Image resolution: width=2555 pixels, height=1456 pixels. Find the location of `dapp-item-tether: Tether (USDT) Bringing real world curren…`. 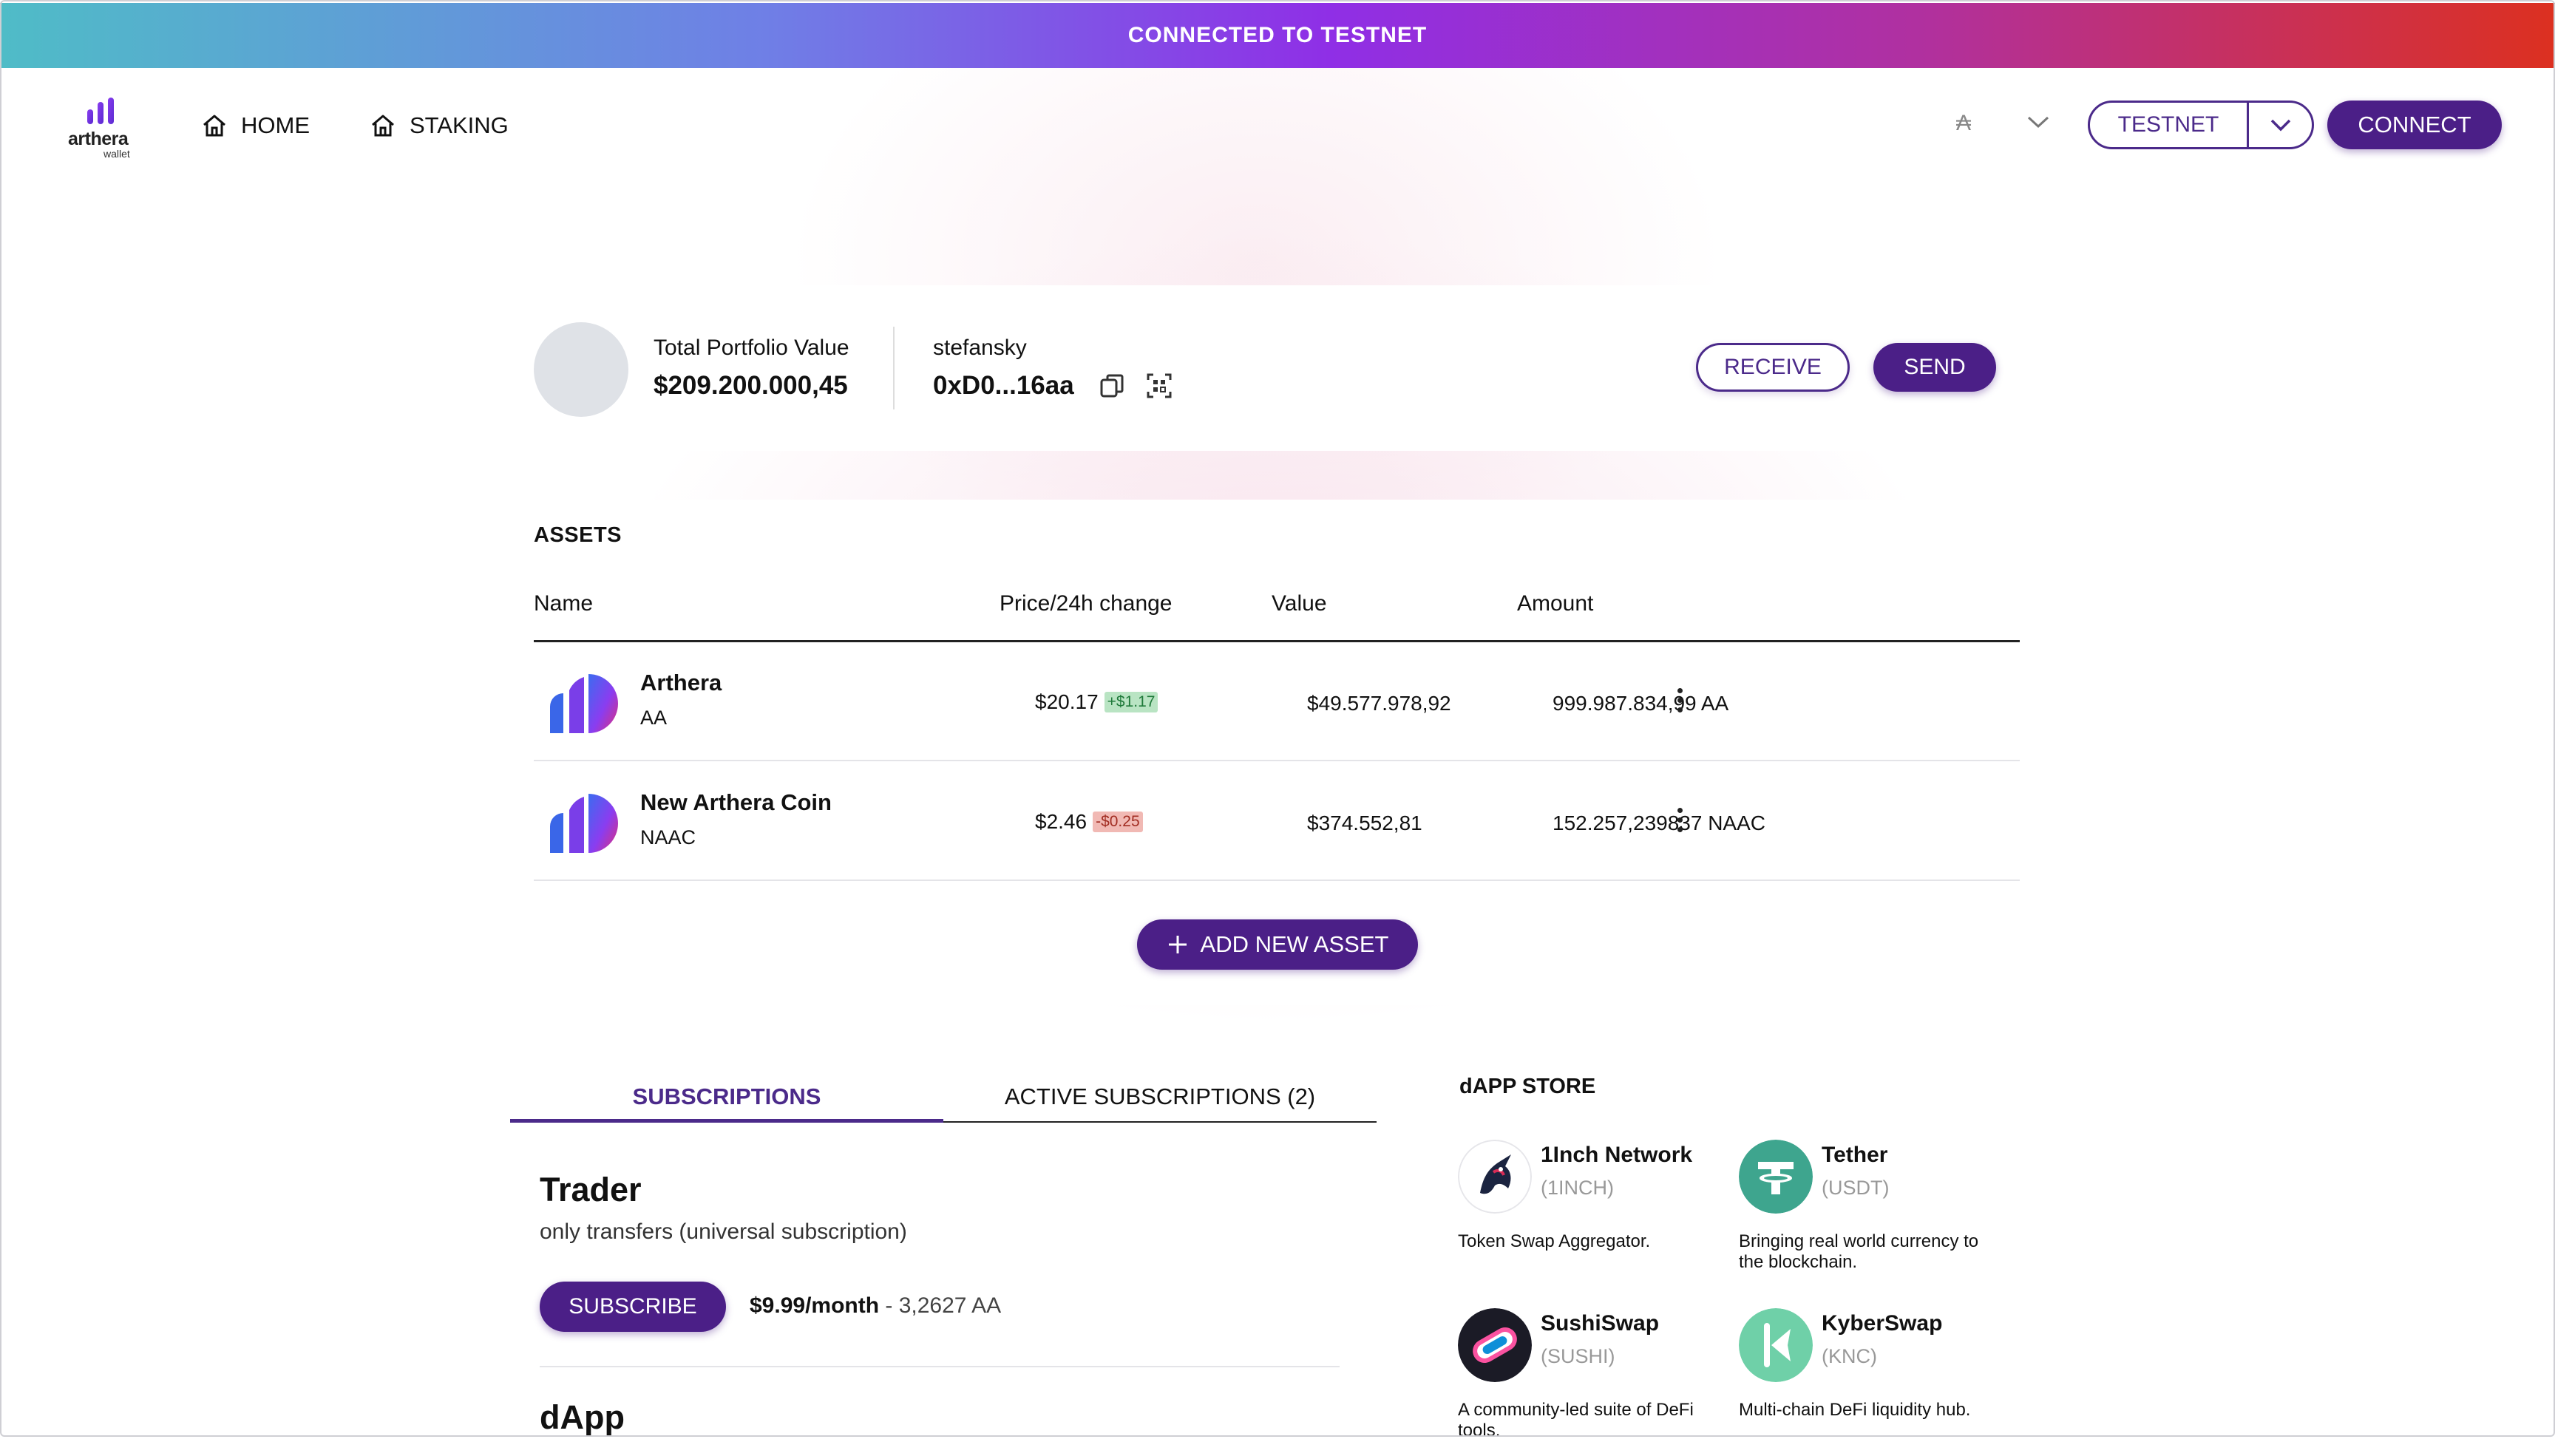

dapp-item-tether: Tether (USDT) Bringing real world curren… is located at coordinates (1880, 1213).